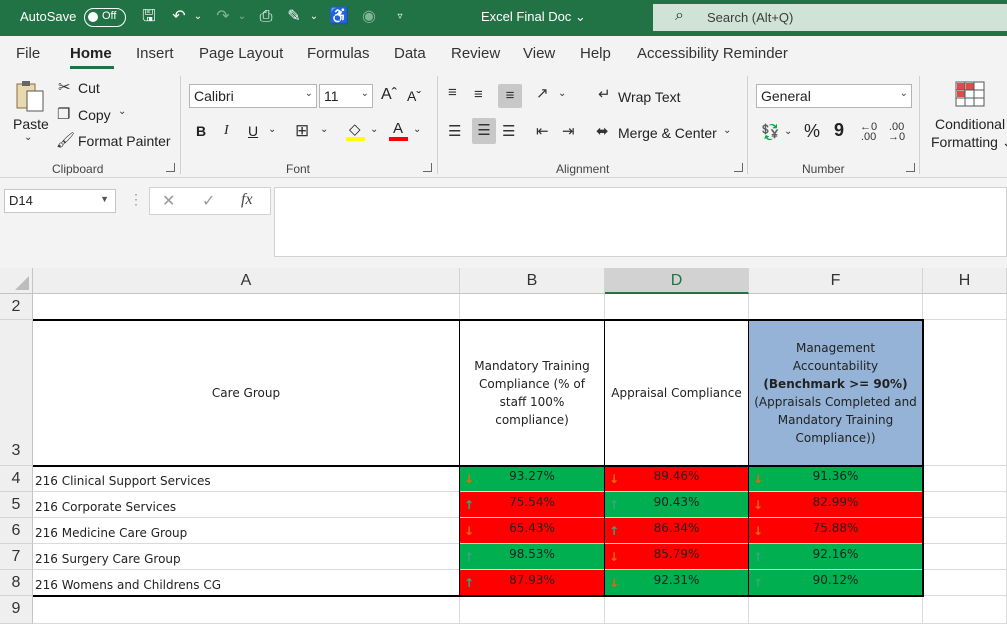 Image resolution: width=1007 pixels, height=624 pixels. Describe the element at coordinates (417, 129) in the screenshot. I see `font-color-dropdown-icon: ⌄` at that location.